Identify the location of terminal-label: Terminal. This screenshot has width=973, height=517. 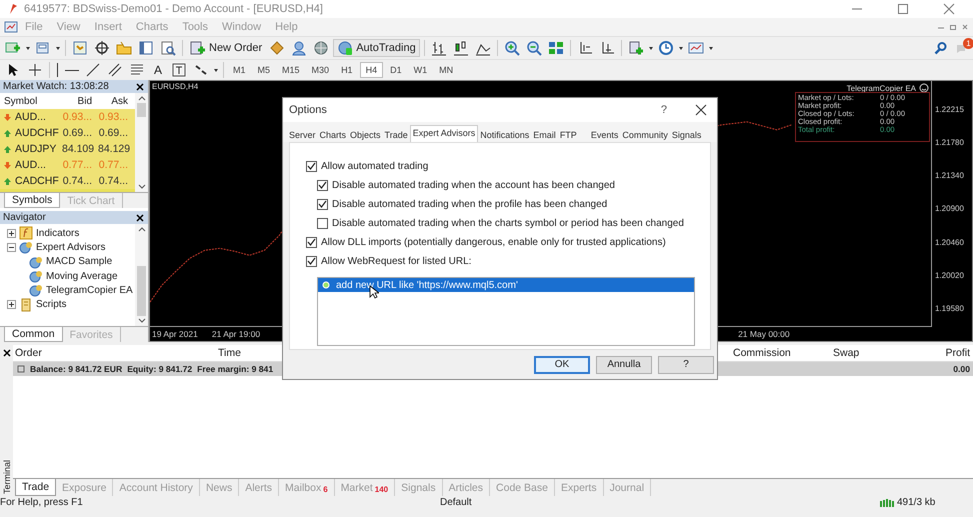
(7, 477).